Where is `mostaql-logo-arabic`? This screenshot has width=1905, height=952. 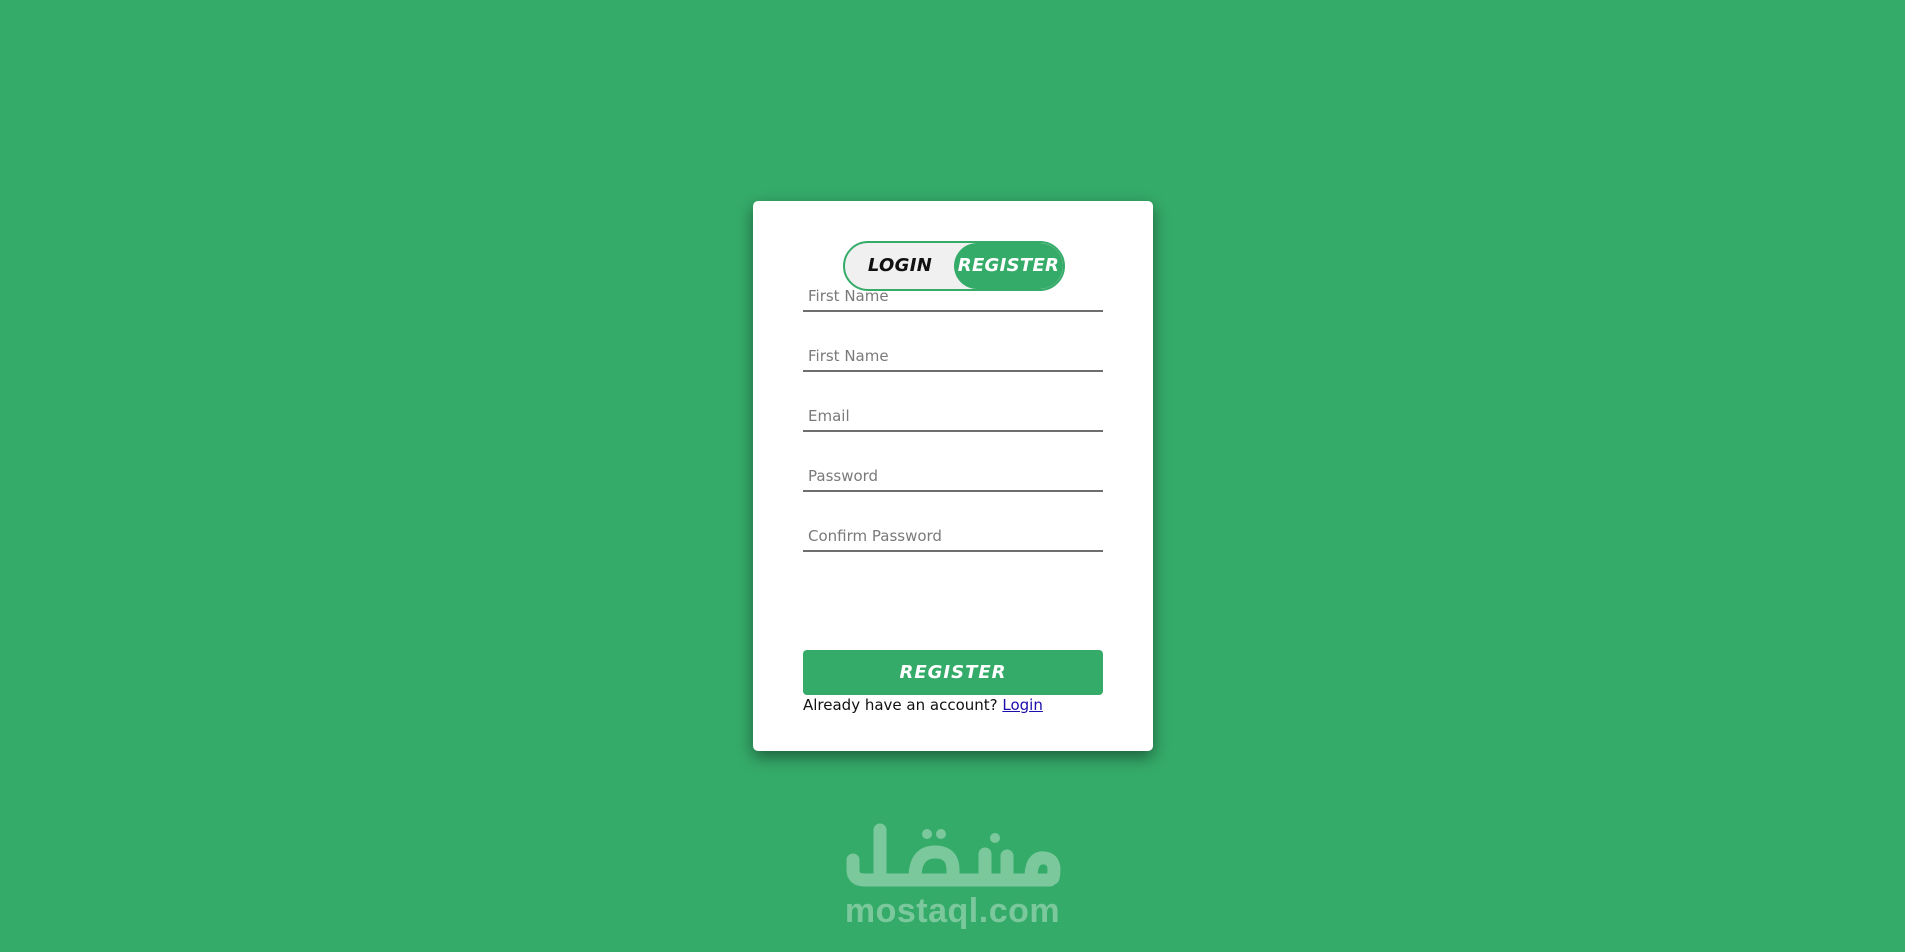
mostaql-logo-arabic is located at coordinates (953, 855).